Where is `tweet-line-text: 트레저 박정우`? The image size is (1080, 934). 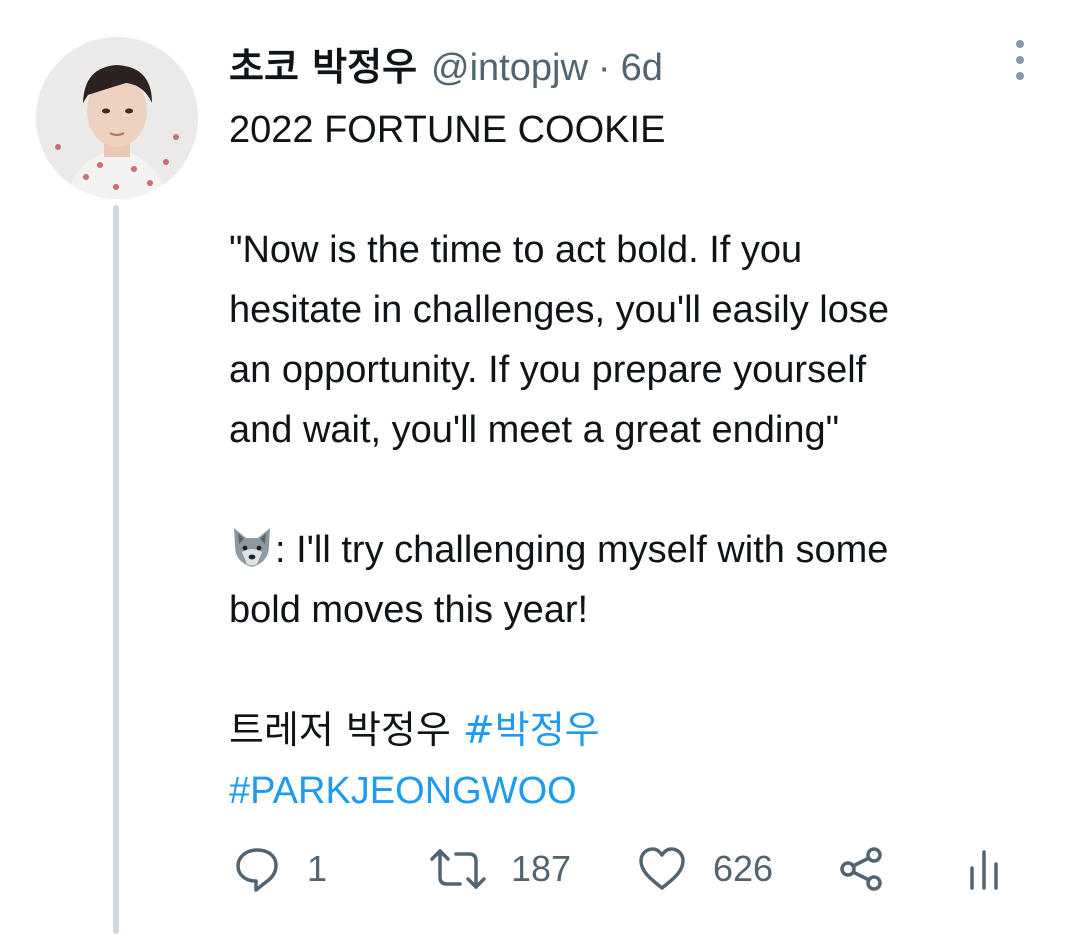 tweet-line-text: 트레저 박정우 is located at coordinates (346, 730).